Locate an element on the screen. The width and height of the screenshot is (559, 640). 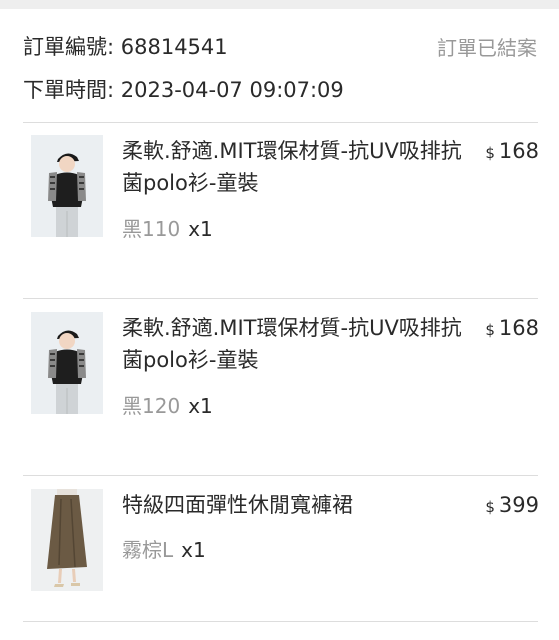
product-price: $399 is located at coordinates (512, 506).